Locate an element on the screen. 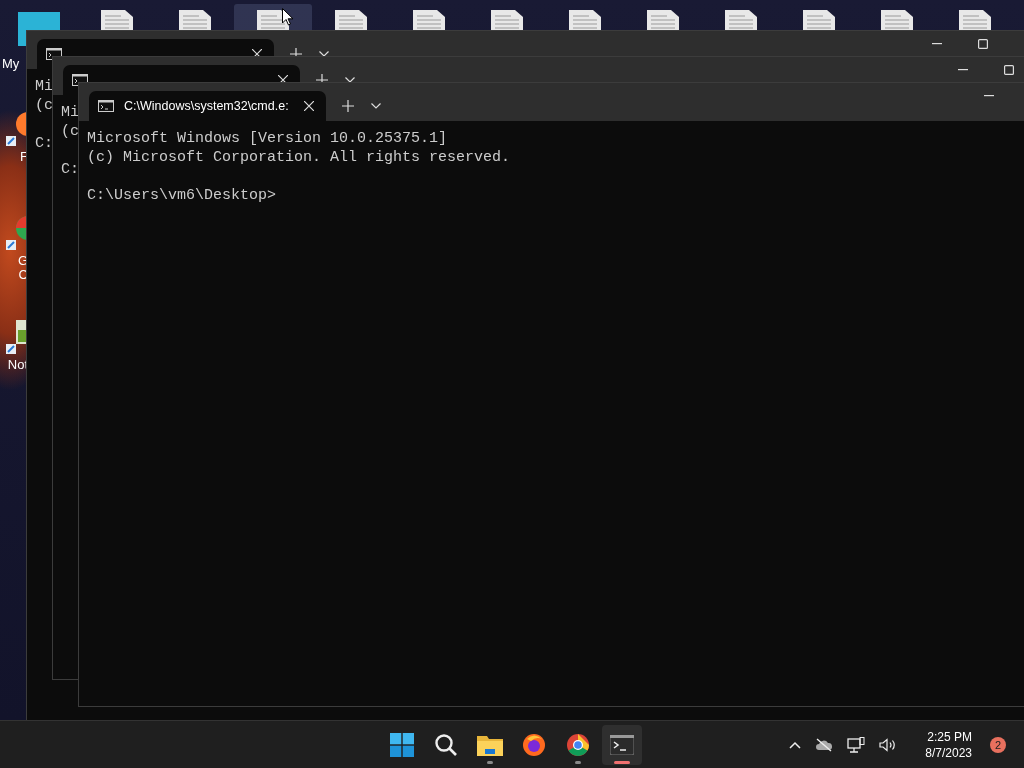 The height and width of the screenshot is (768, 1024). cursor-icon is located at coordinates (288, 17).